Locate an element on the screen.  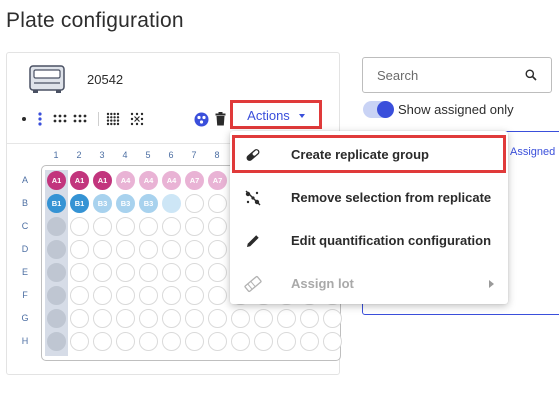
row-label-E: E is located at coordinates (25, 272).